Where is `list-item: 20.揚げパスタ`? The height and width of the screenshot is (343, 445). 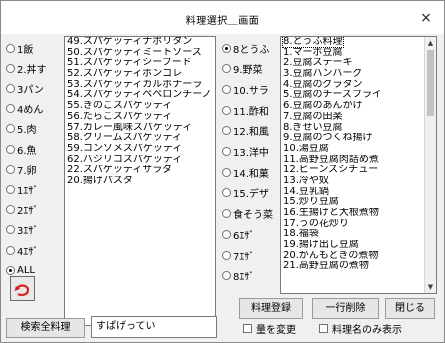 list-item: 20.揚げパスタ is located at coordinates (140, 181).